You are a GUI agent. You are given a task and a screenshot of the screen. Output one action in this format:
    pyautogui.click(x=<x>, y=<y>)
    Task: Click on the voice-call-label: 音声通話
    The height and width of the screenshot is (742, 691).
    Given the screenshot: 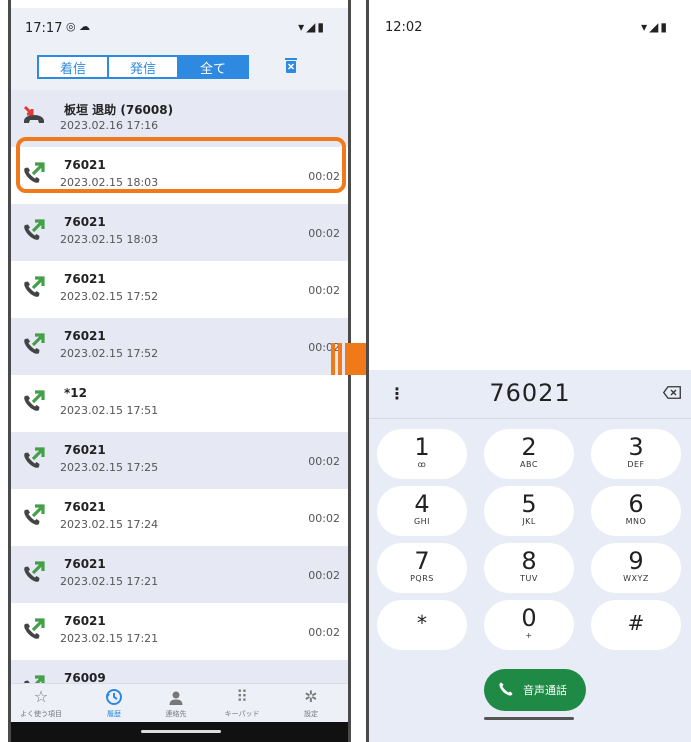 What is the action you would take?
    pyautogui.click(x=545, y=690)
    